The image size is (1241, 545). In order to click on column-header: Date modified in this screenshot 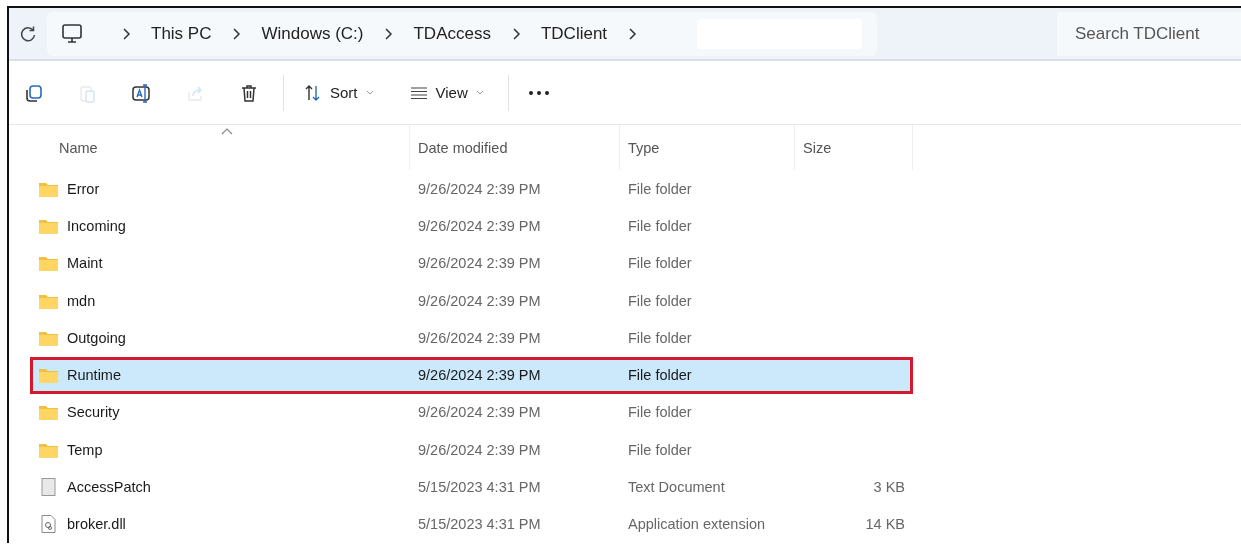, I will do `click(515, 148)`.